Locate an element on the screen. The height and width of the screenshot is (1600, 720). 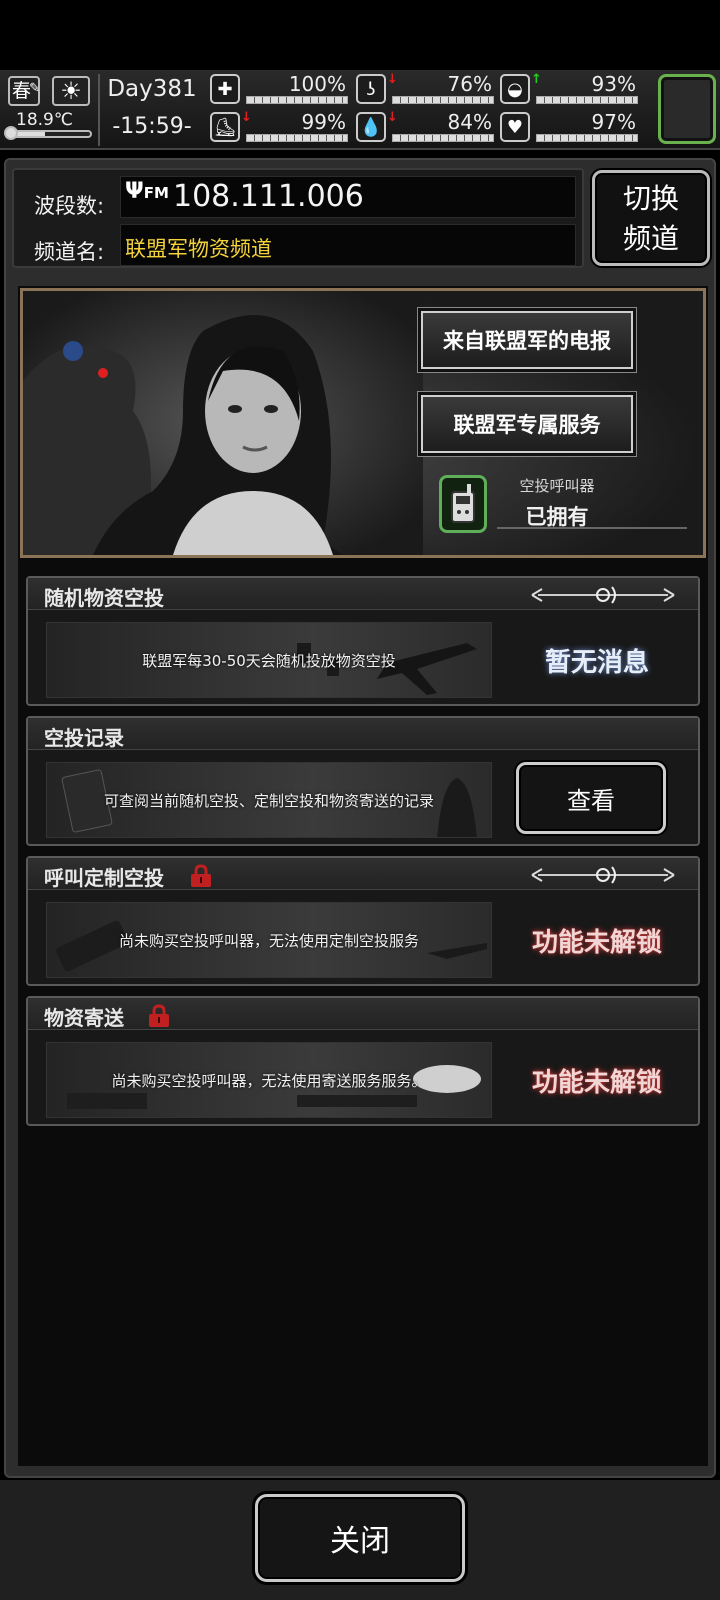
airdrop-plane-image: 联盟军每30-50天会随机投放物资空投 is located at coordinates (269, 660).